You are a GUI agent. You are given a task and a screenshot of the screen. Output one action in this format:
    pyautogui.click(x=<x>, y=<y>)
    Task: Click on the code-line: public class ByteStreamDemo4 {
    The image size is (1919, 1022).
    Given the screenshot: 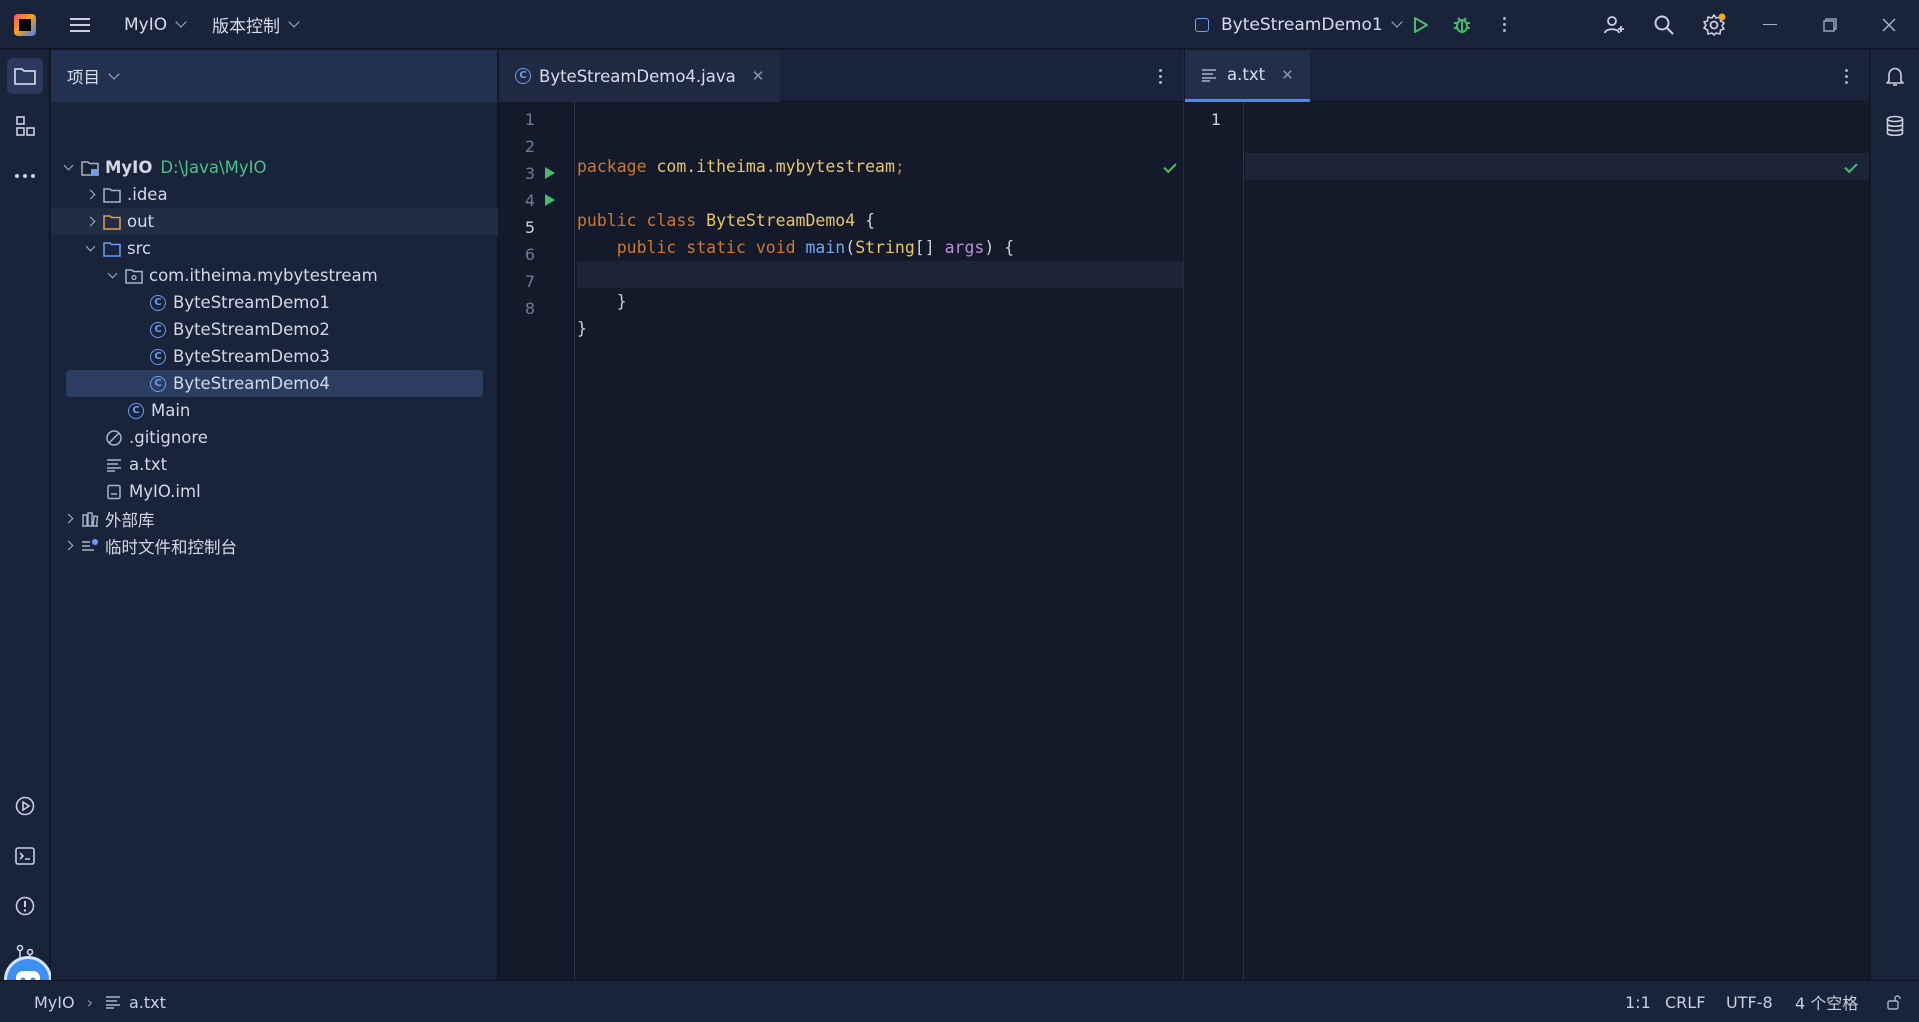 What is the action you would take?
    pyautogui.click(x=726, y=220)
    